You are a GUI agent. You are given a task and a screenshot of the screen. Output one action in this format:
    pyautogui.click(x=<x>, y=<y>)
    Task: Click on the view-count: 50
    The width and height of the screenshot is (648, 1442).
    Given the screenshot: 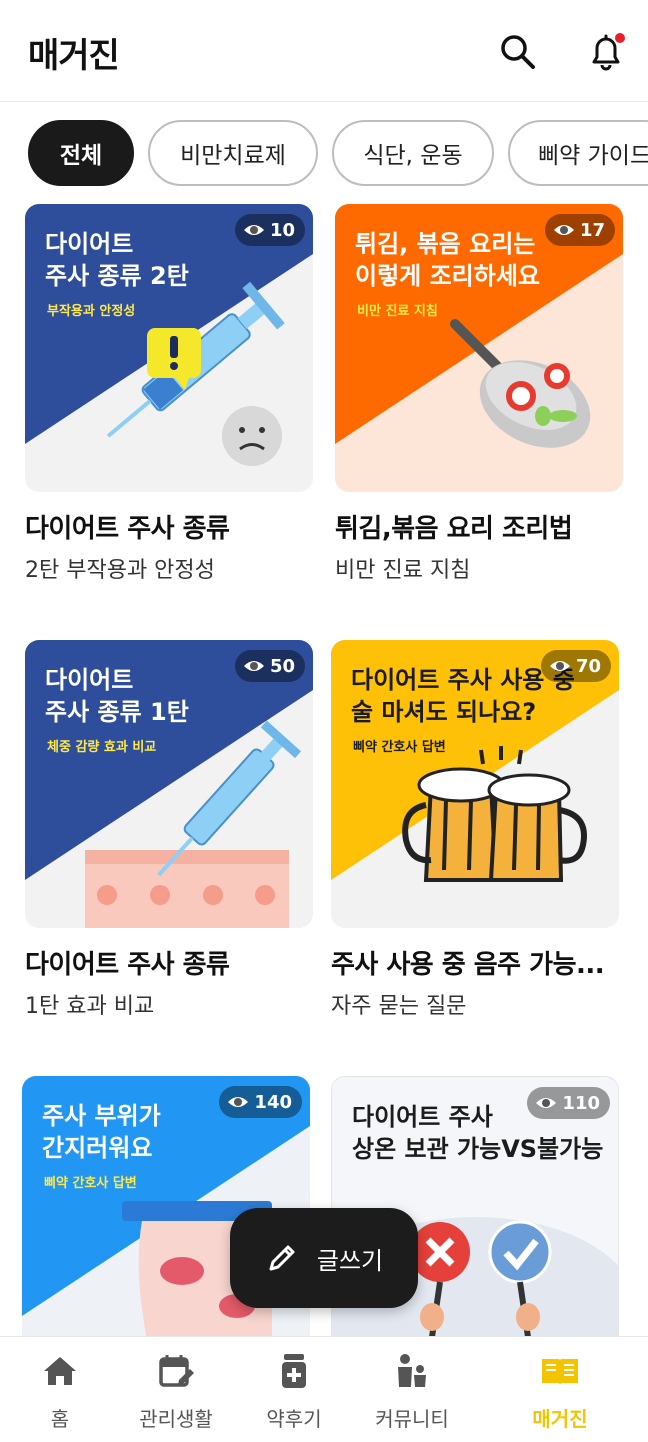 What is the action you would take?
    pyautogui.click(x=282, y=666)
    